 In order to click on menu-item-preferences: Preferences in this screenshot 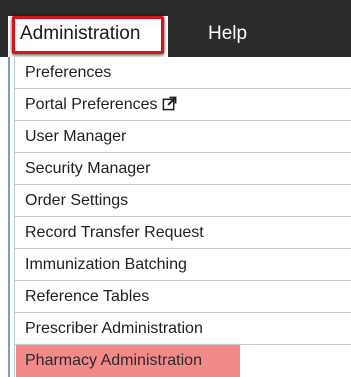, I will do `click(183, 73)`.